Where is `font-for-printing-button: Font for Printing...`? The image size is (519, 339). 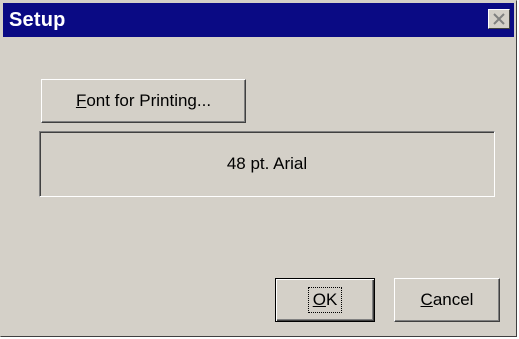
font-for-printing-button: Font for Printing... is located at coordinates (143, 101).